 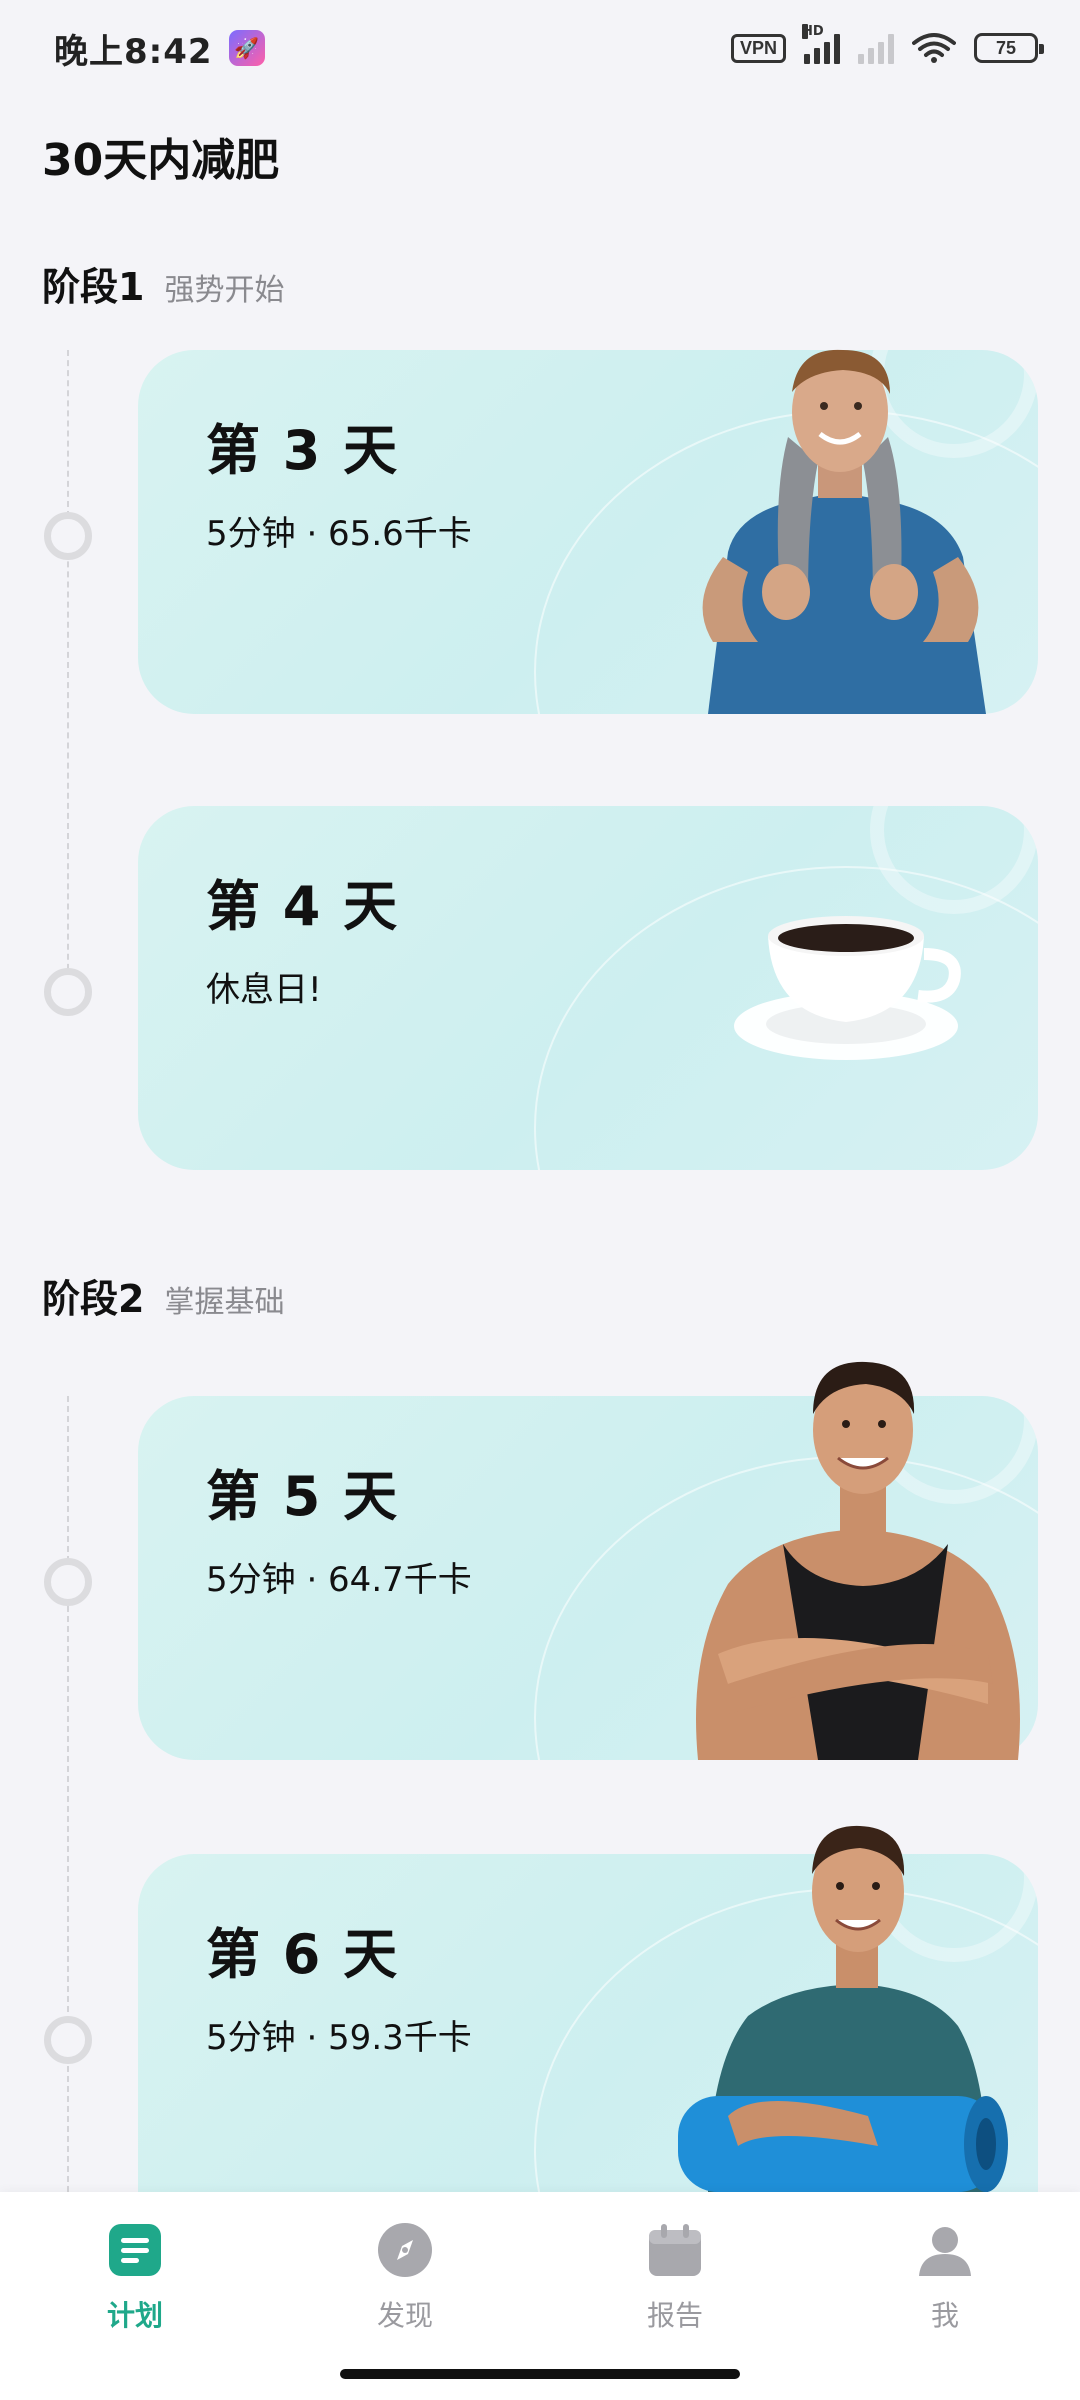 What do you see at coordinates (758, 48) in the screenshot?
I see `vpn-icon: VPN` at bounding box center [758, 48].